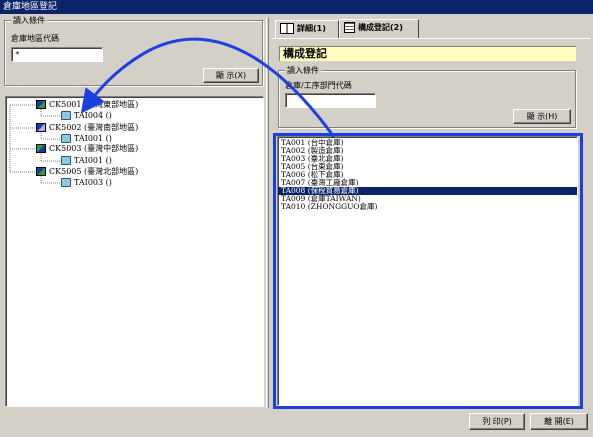  I want to click on warehouse-list-item: TA010 (ZHONGGUO倉庫), so click(427, 207).